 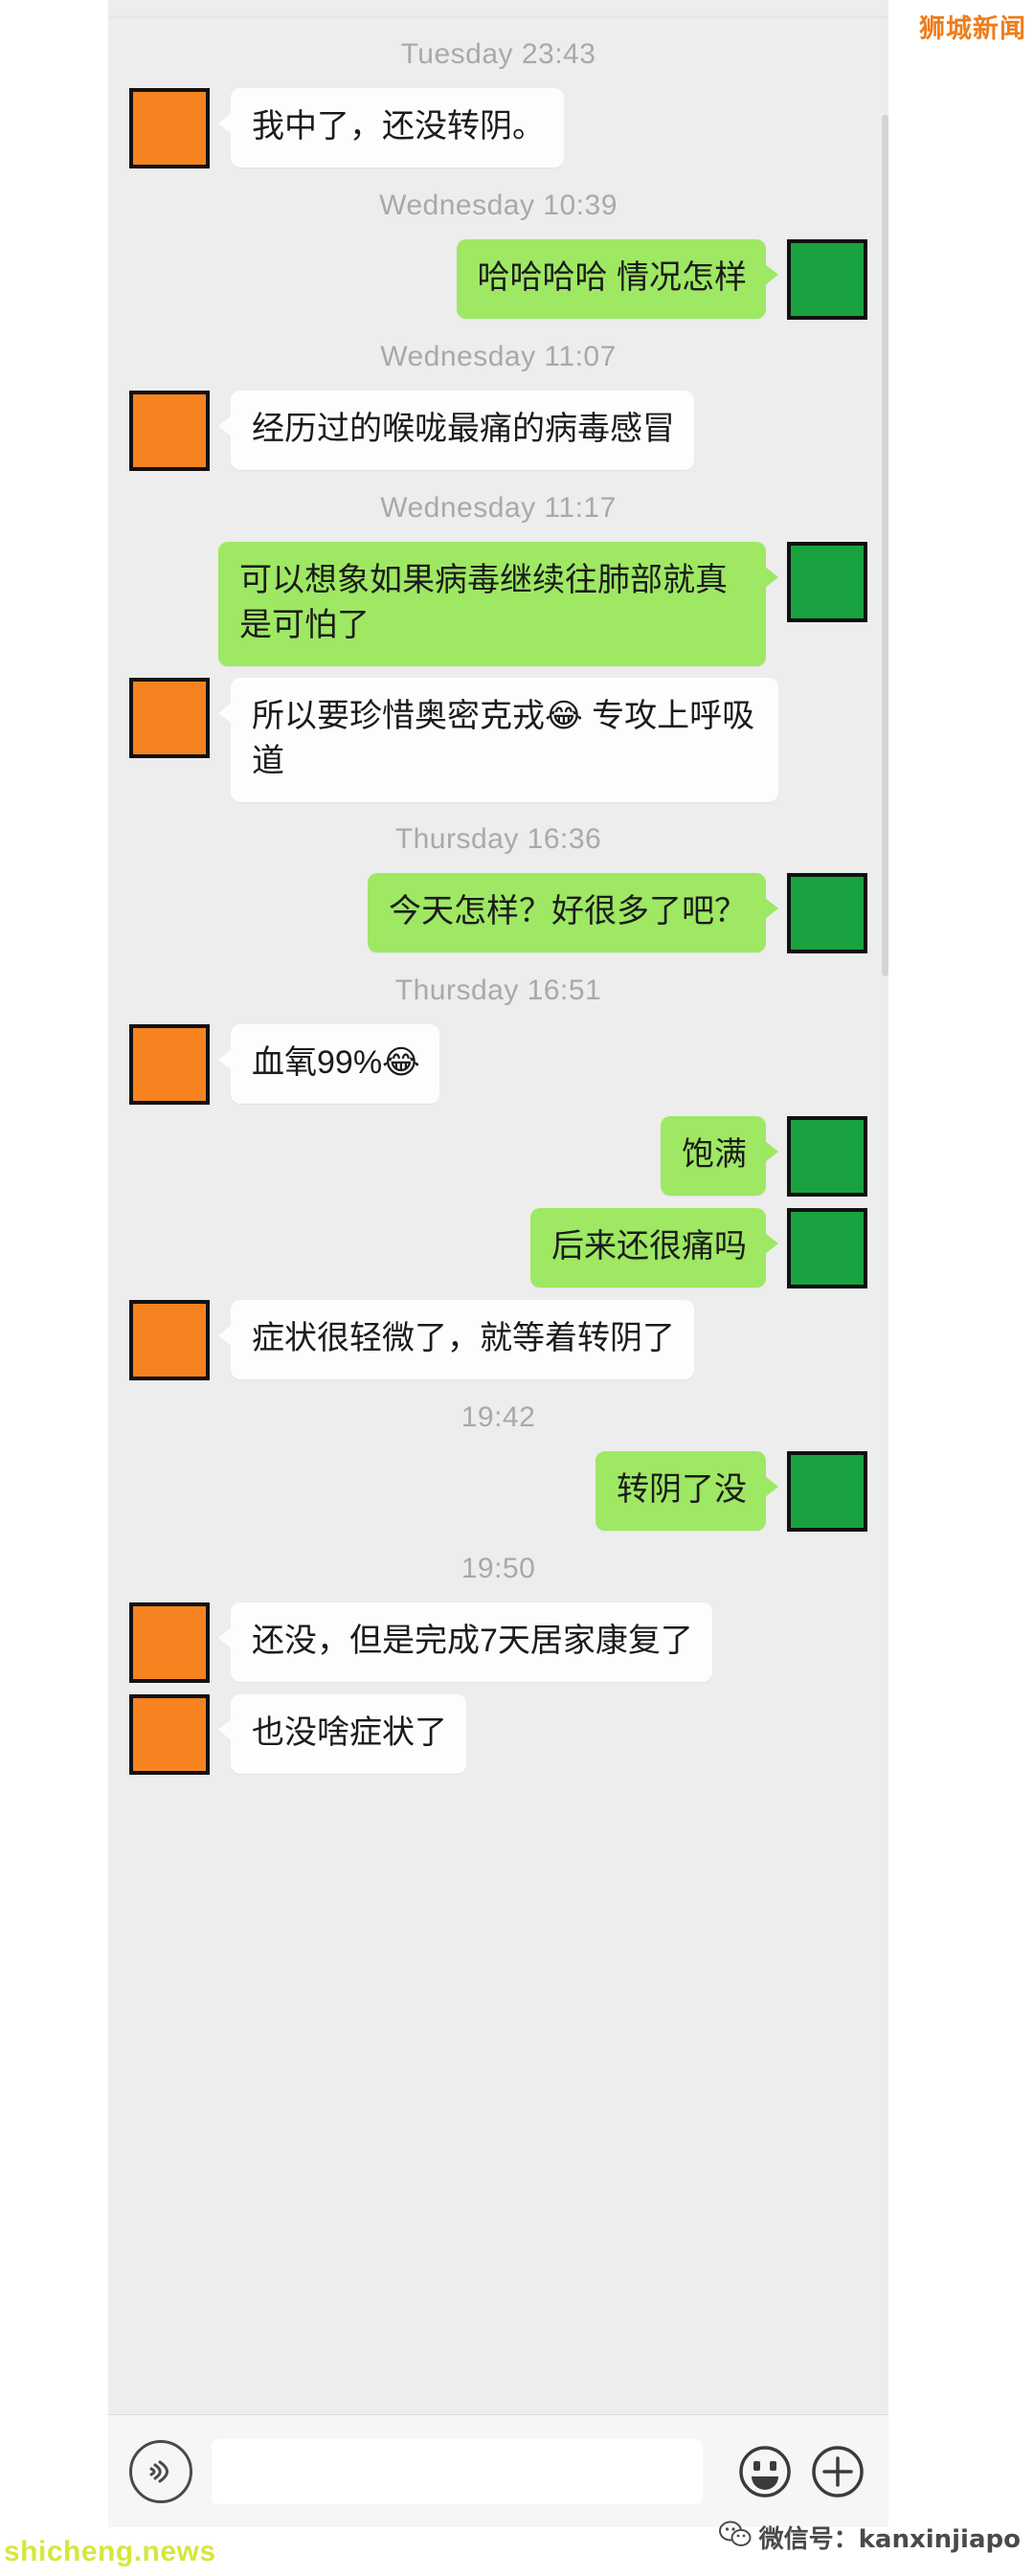 I want to click on message-row: 后来还很痛吗, so click(x=498, y=1248).